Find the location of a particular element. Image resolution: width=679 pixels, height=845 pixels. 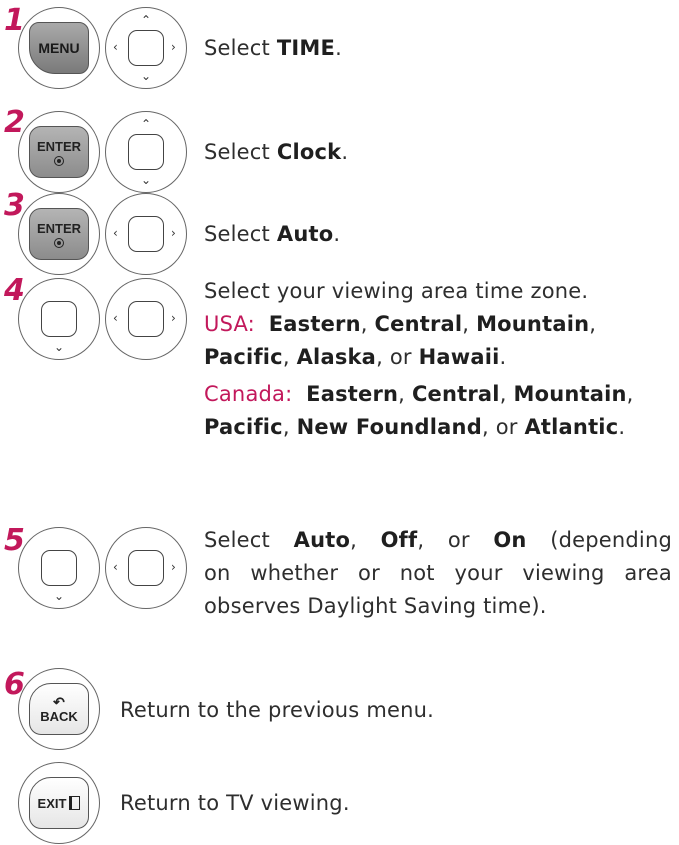

menu-key-button: MENU is located at coordinates (59, 48).